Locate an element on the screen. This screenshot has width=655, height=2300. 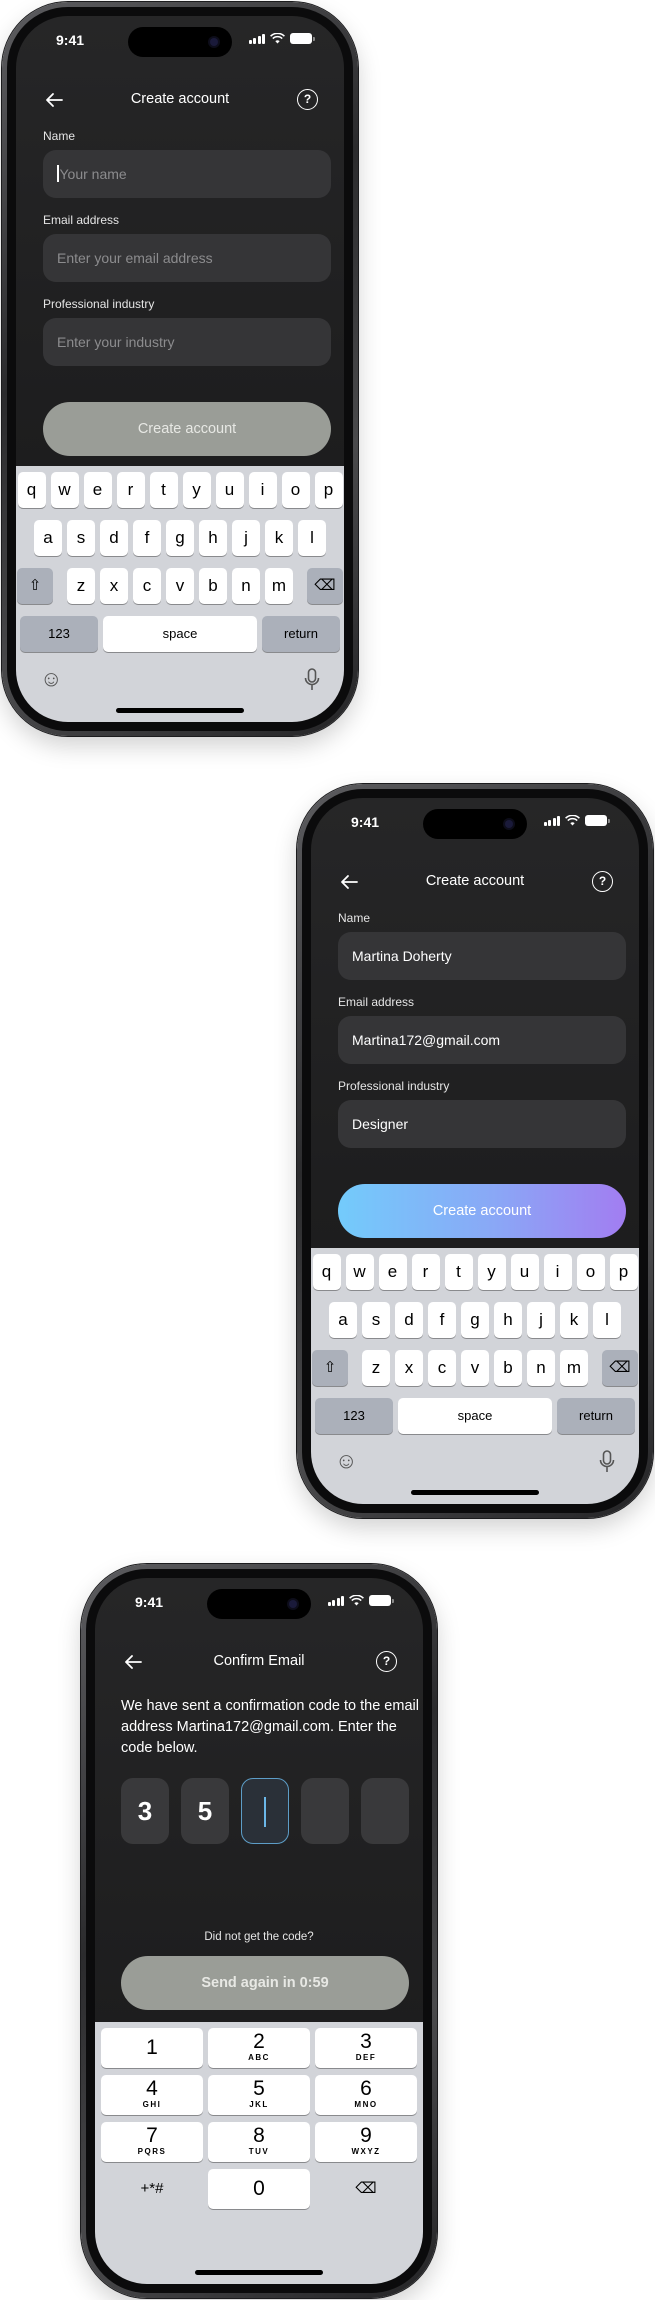
numpad-key-8: 8 TUV is located at coordinates (259, 2142).